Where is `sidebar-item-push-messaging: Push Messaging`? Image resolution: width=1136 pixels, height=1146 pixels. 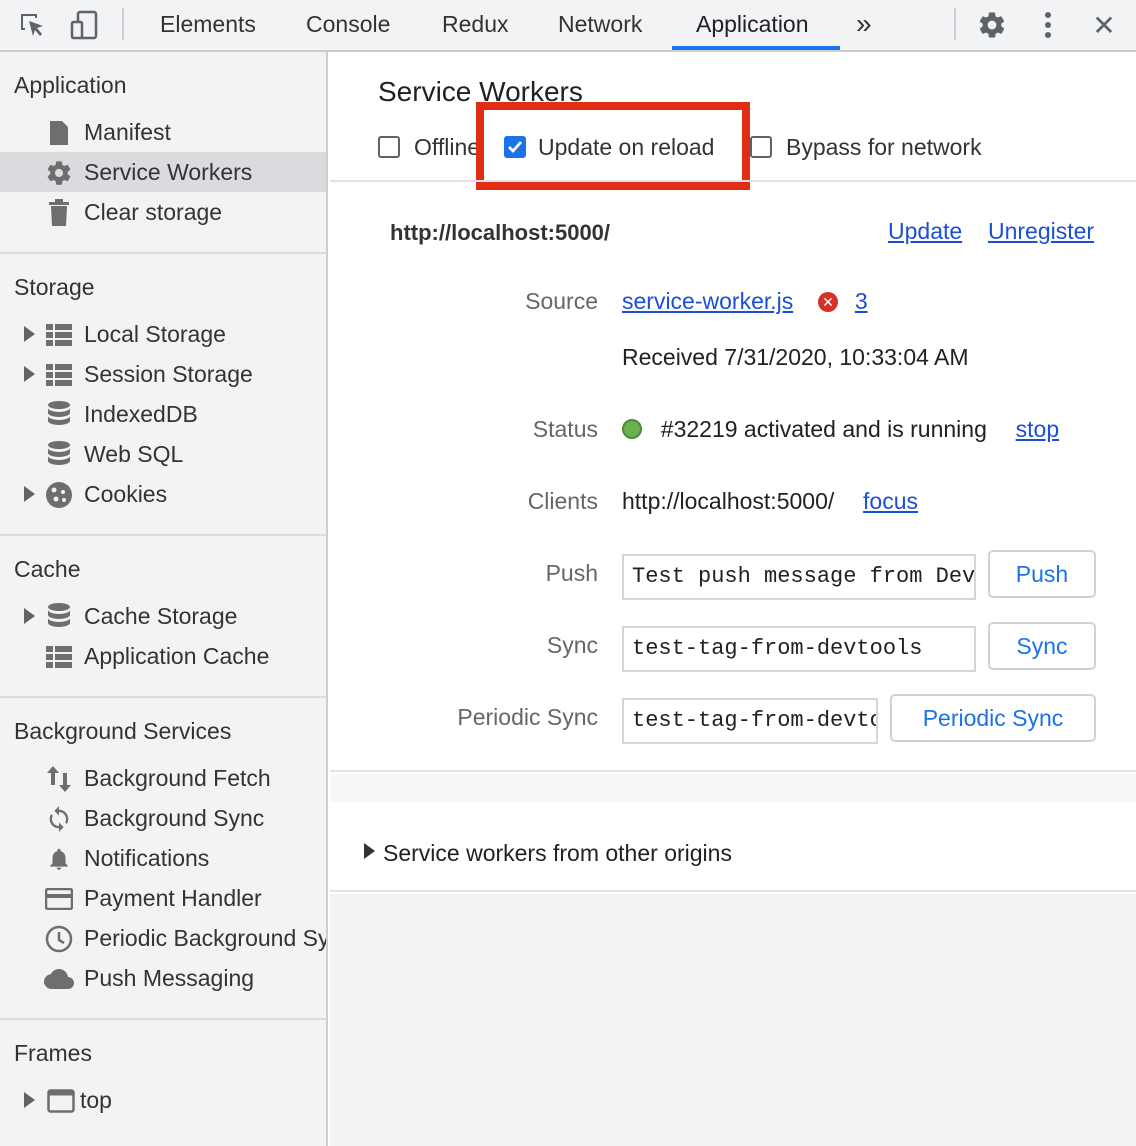
sidebar-item-push-messaging: Push Messaging is located at coordinates (163, 978).